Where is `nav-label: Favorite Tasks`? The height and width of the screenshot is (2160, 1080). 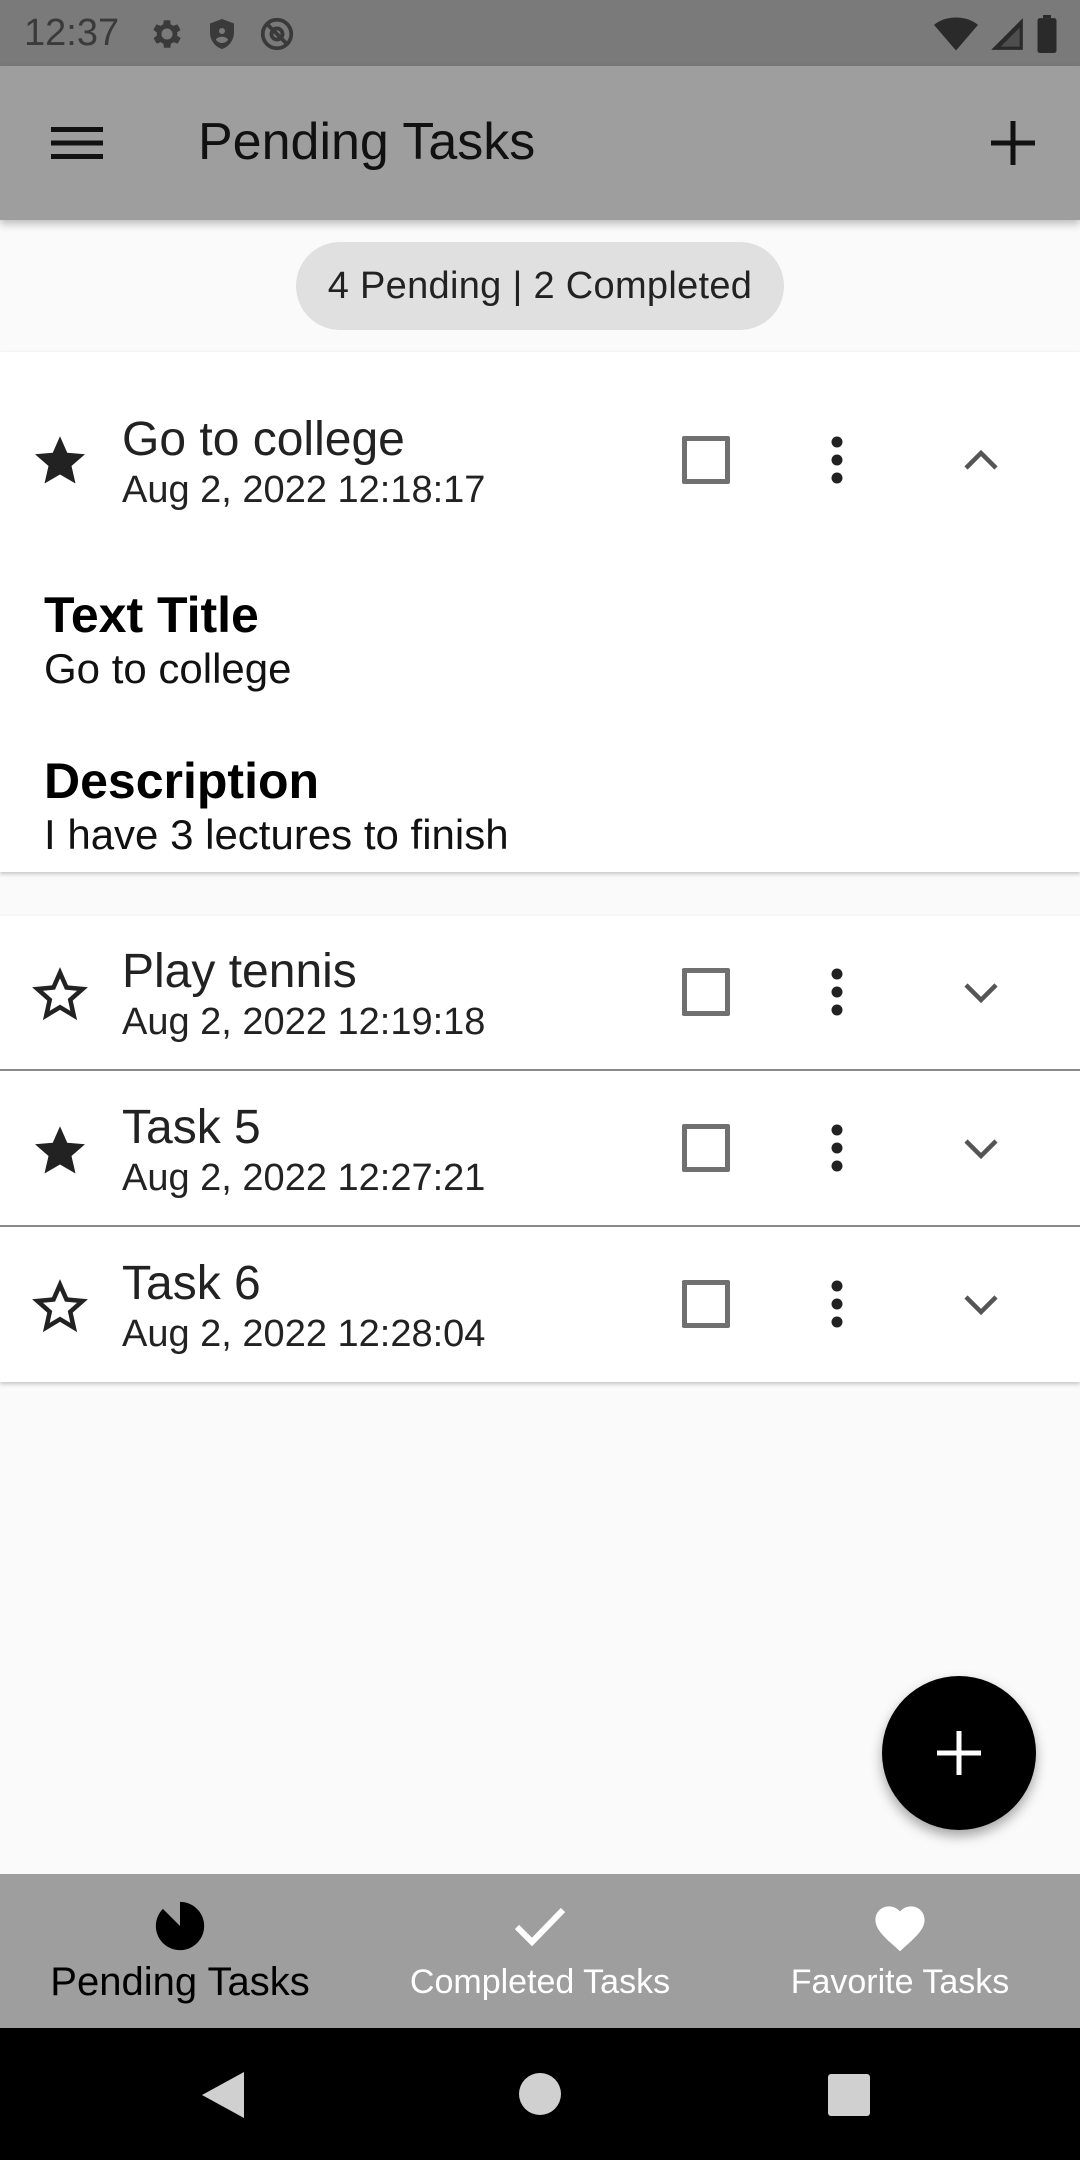 nav-label: Favorite Tasks is located at coordinates (900, 1982).